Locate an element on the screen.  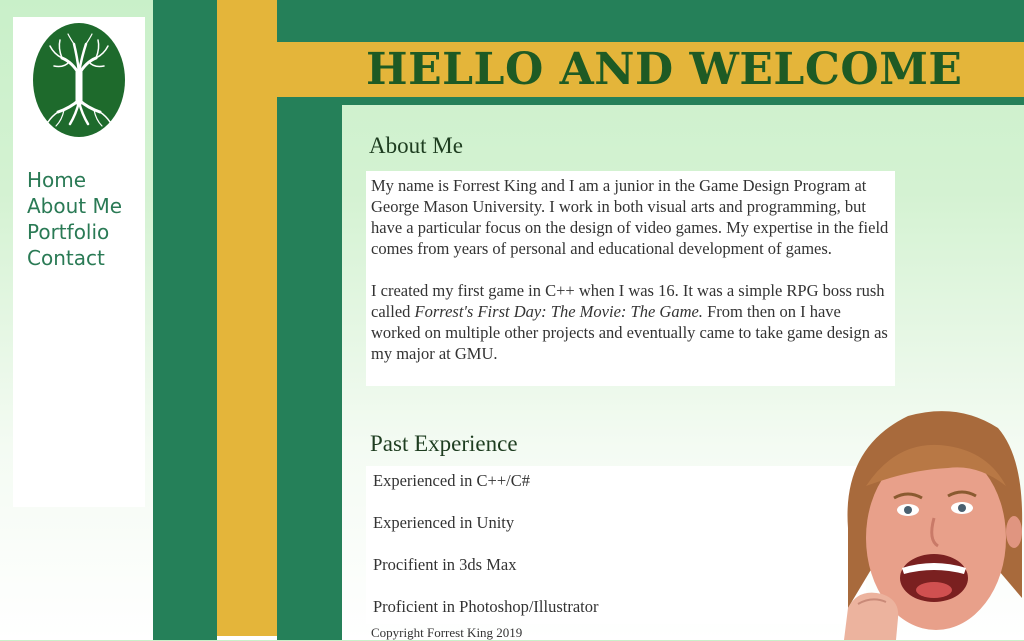
experience-item: Experienced in C++/C# is located at coordinates (451, 480).